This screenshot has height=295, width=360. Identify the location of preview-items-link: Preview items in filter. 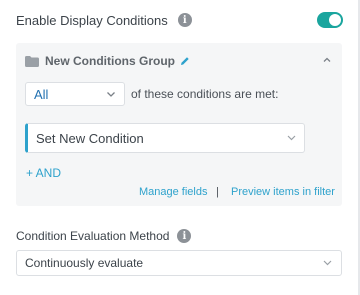
(283, 192).